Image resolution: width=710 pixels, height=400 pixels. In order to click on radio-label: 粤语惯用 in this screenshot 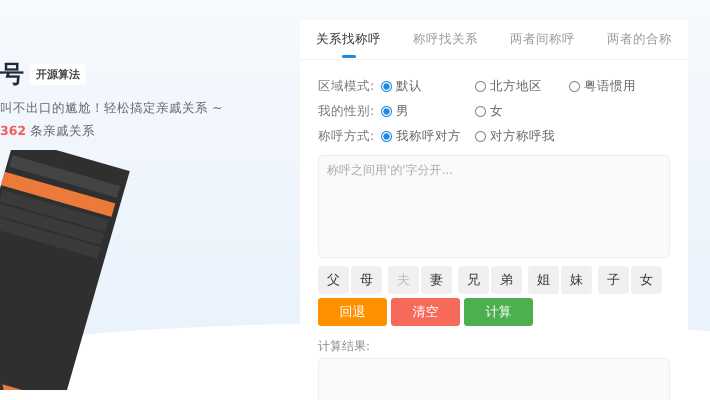, I will do `click(610, 86)`.